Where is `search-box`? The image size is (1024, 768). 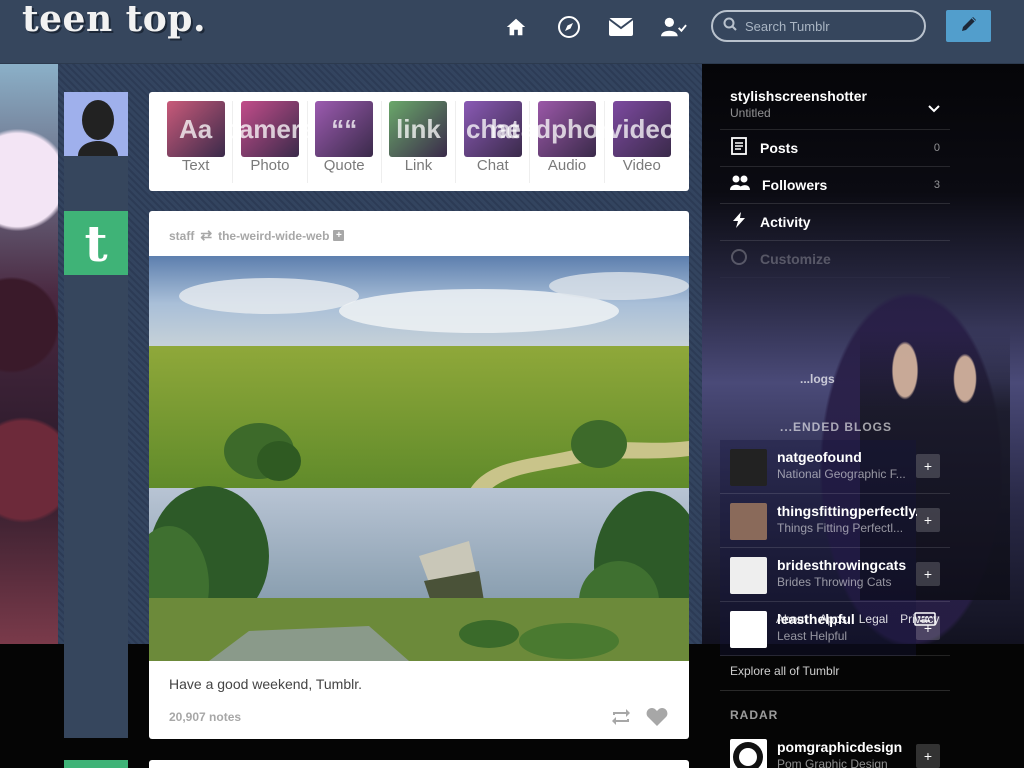
search-box is located at coordinates (818, 26).